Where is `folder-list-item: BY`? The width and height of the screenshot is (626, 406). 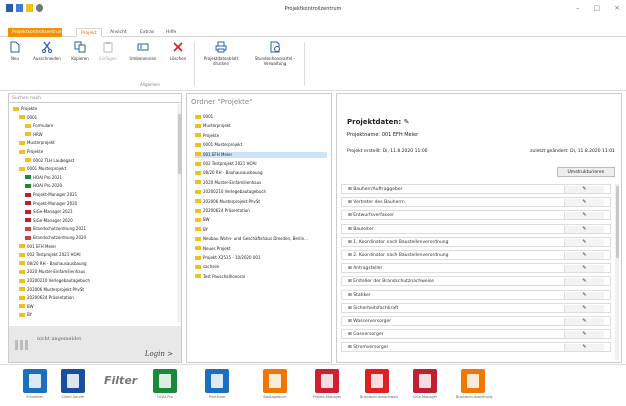 folder-list-item: BY is located at coordinates (261, 230).